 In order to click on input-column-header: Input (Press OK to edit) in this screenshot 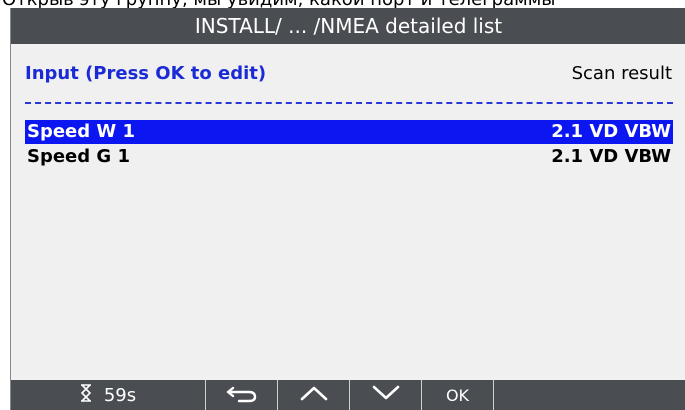, I will do `click(146, 73)`.